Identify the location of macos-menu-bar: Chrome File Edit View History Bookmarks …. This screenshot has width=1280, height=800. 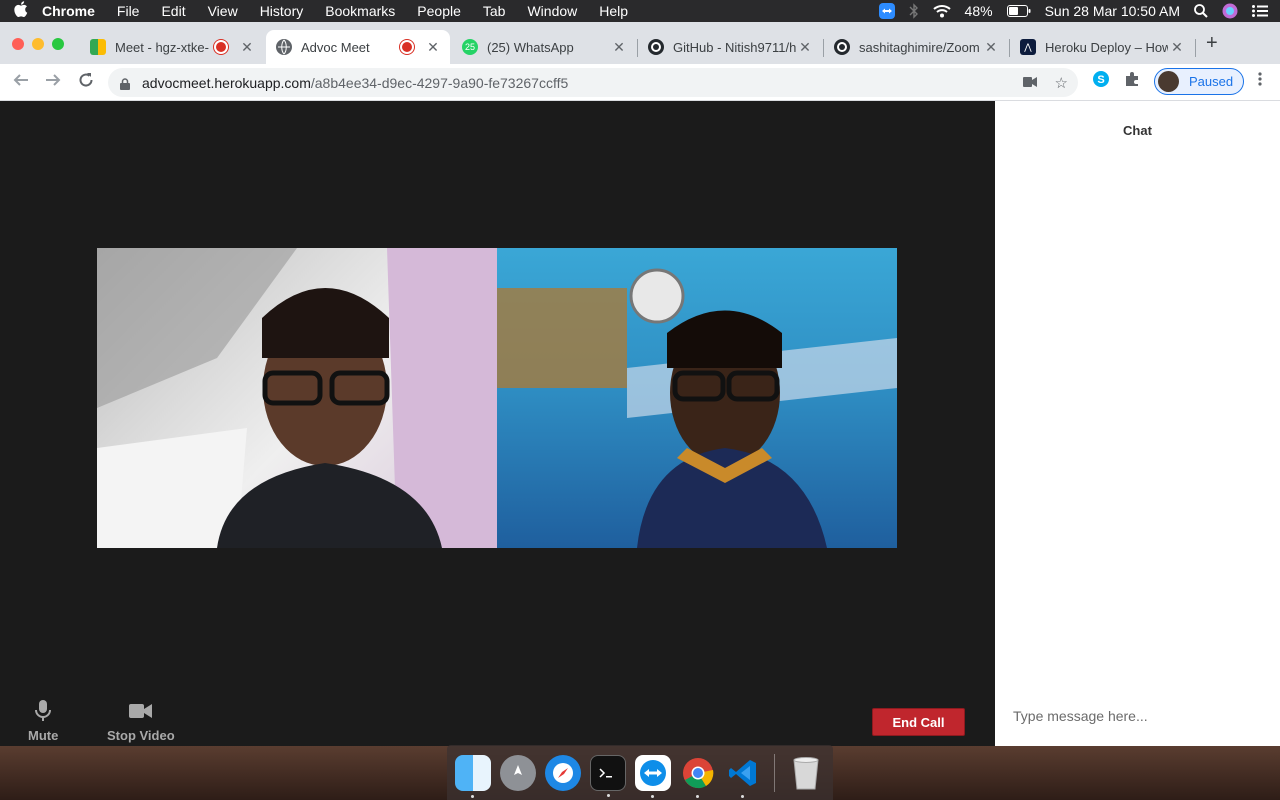
(640, 11).